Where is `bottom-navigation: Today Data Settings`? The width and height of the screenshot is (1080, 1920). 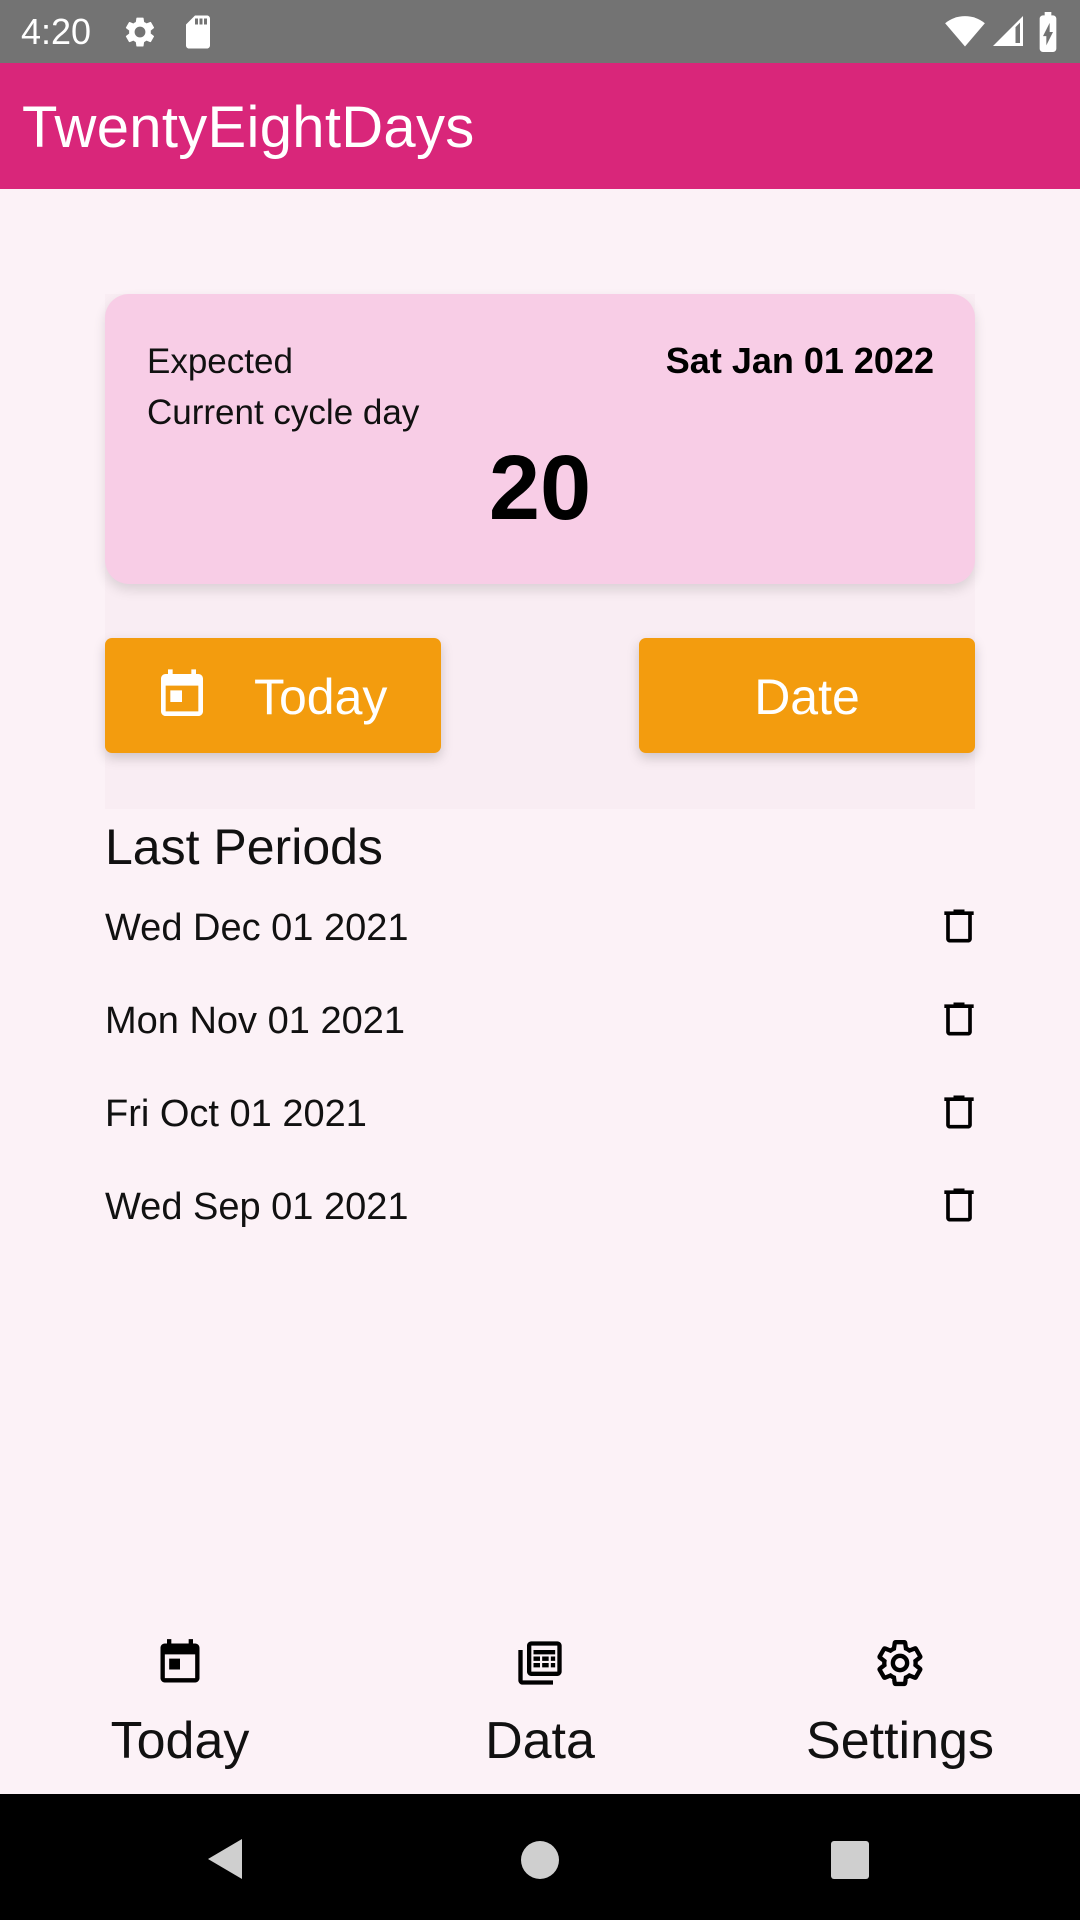 bottom-navigation: Today Data Settings is located at coordinates (540, 1707).